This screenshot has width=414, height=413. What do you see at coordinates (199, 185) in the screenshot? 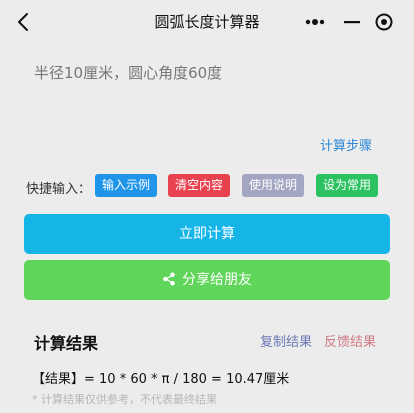
I see `clear-content-button: 清空内容` at bounding box center [199, 185].